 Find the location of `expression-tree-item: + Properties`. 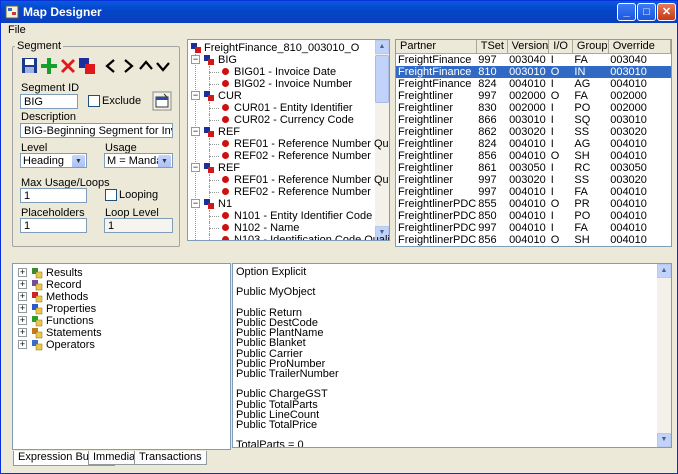

expression-tree-item: + Properties is located at coordinates (113, 309).